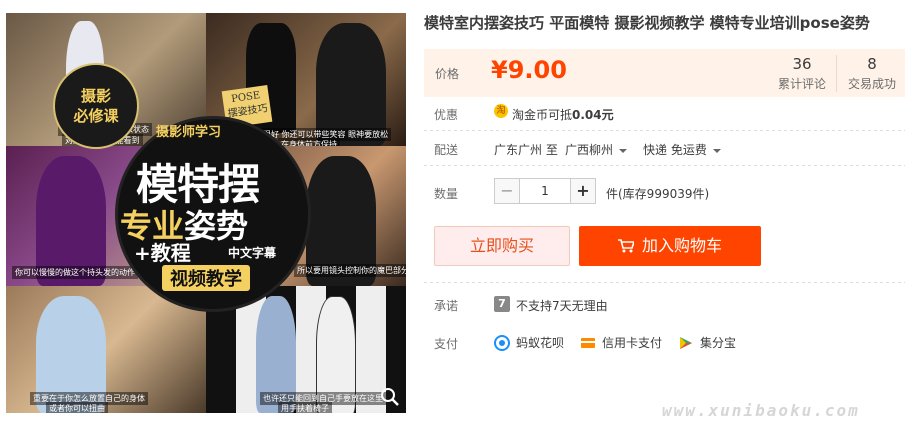 Image resolution: width=913 pixels, height=424 pixels. What do you see at coordinates (664, 73) in the screenshot?
I see `price-box: 价格 ¥9.00 36 累计评论 8 交易成功` at bounding box center [664, 73].